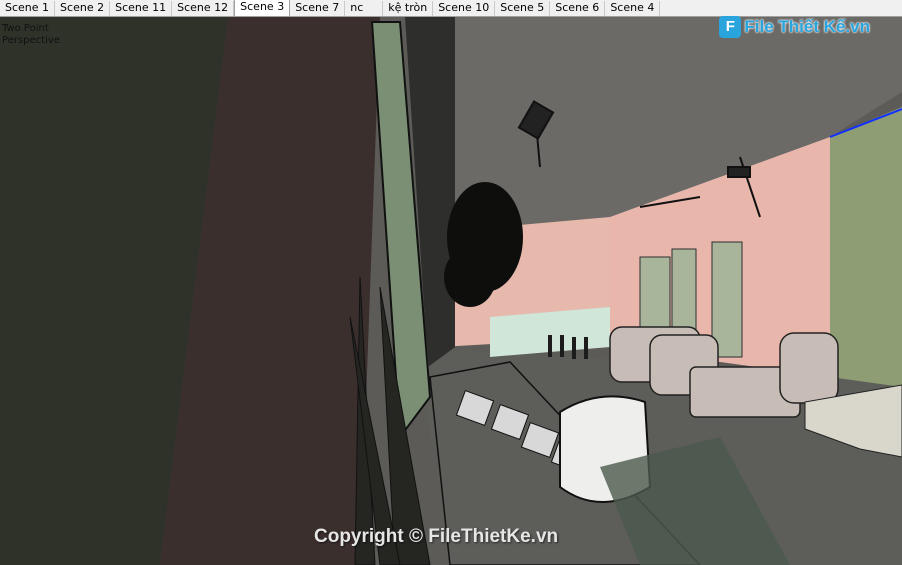 This screenshot has height=565, width=902. Describe the element at coordinates (31, 40) in the screenshot. I see `camera-label-line2: Perspective` at that location.